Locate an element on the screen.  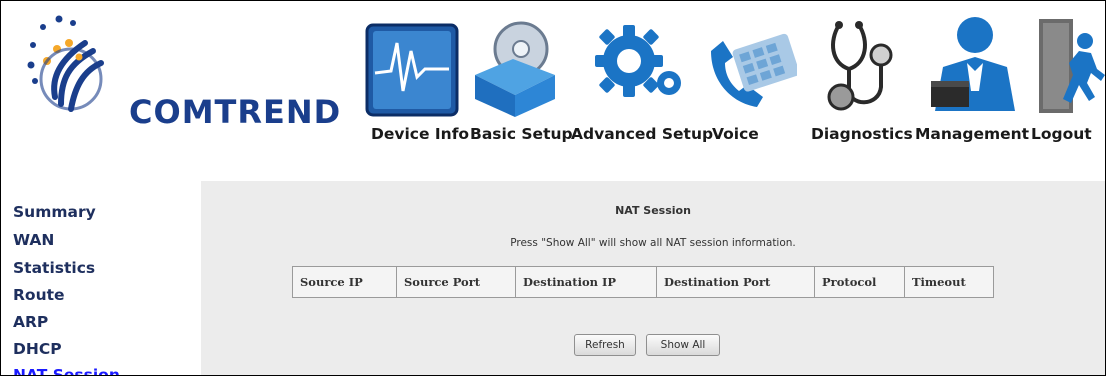
show-all-button: Show All is located at coordinates (683, 345).